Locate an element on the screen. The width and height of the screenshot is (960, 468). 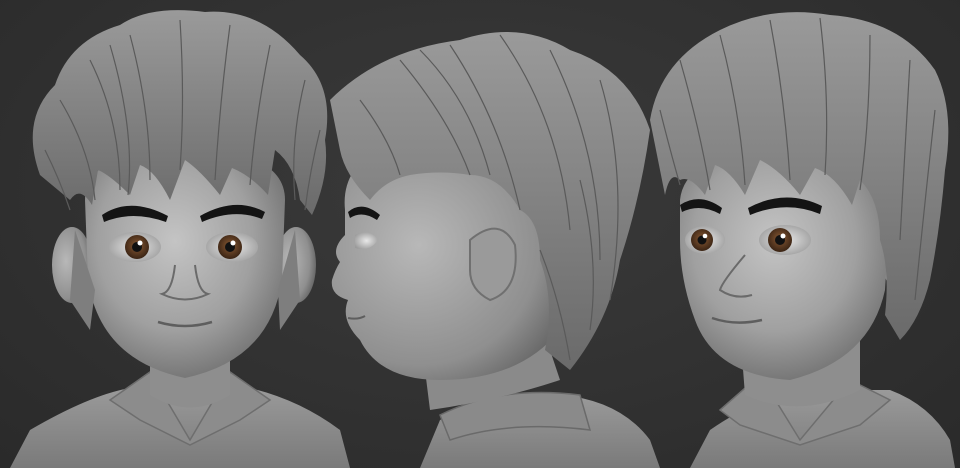
face is located at coordinates (185, 264).